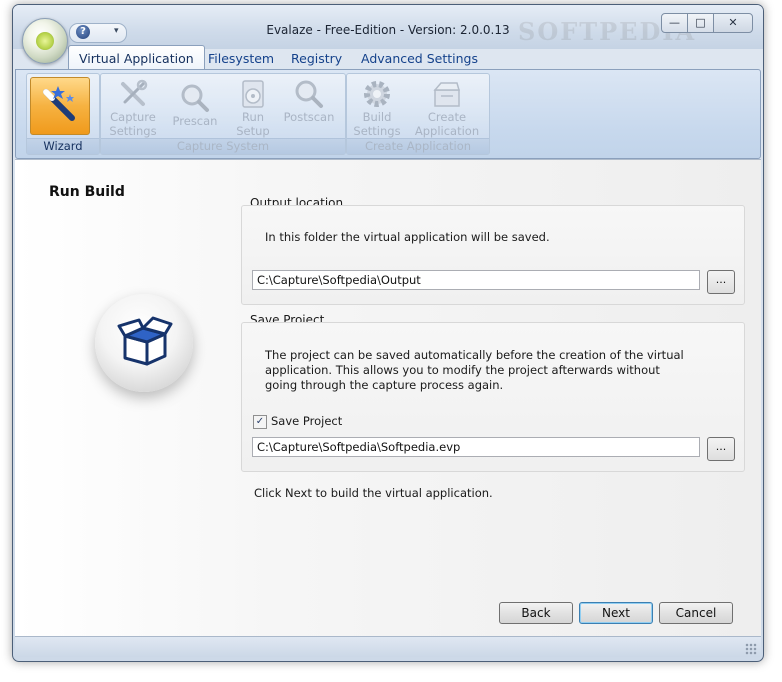 The height and width of the screenshot is (682, 782). What do you see at coordinates (377, 124) in the screenshot?
I see `build-settings-label: Build Settings` at bounding box center [377, 124].